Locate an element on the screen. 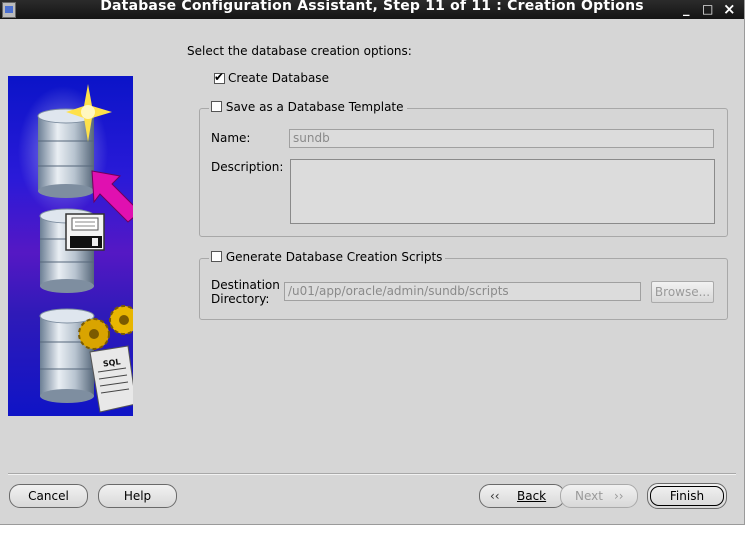 Image resolution: width=746 pixels, height=535 pixels. help-button: Help is located at coordinates (137, 496).